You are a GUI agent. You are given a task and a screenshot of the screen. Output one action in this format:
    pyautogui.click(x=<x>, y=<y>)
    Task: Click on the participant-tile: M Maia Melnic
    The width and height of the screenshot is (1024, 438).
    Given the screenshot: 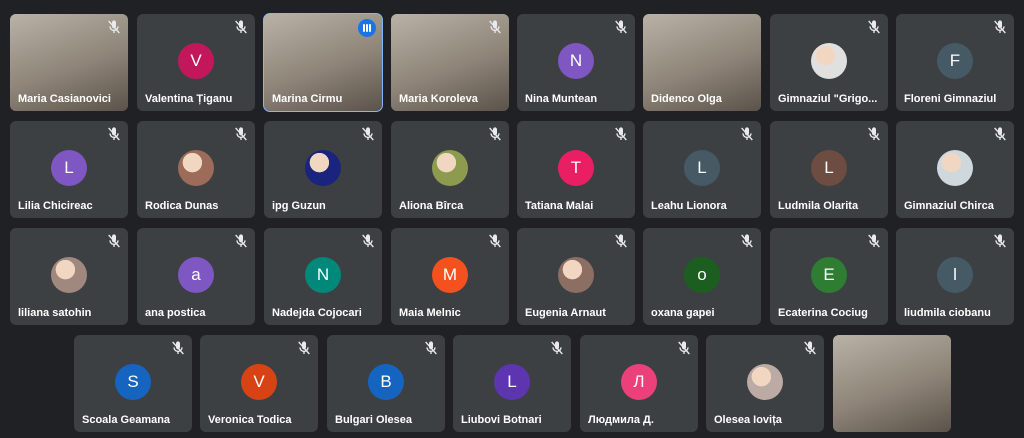 What is the action you would take?
    pyautogui.click(x=450, y=276)
    